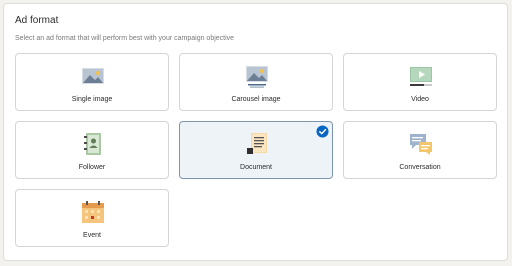  What do you see at coordinates (257, 77) in the screenshot?
I see `carousel-image-icon` at bounding box center [257, 77].